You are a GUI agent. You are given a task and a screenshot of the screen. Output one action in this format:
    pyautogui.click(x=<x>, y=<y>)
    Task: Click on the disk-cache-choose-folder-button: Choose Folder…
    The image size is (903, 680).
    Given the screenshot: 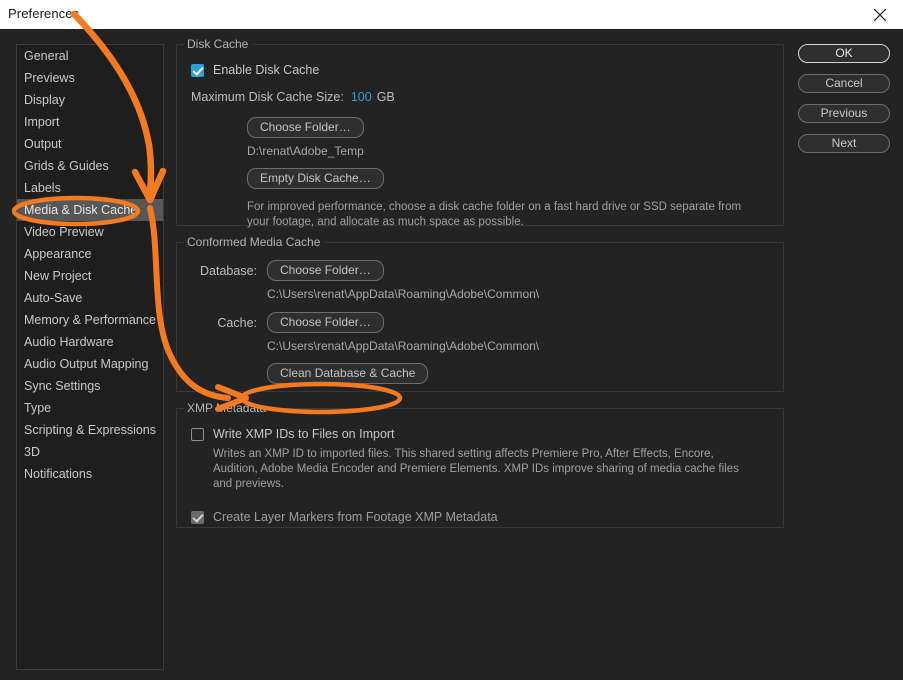 What is the action you would take?
    pyautogui.click(x=305, y=127)
    